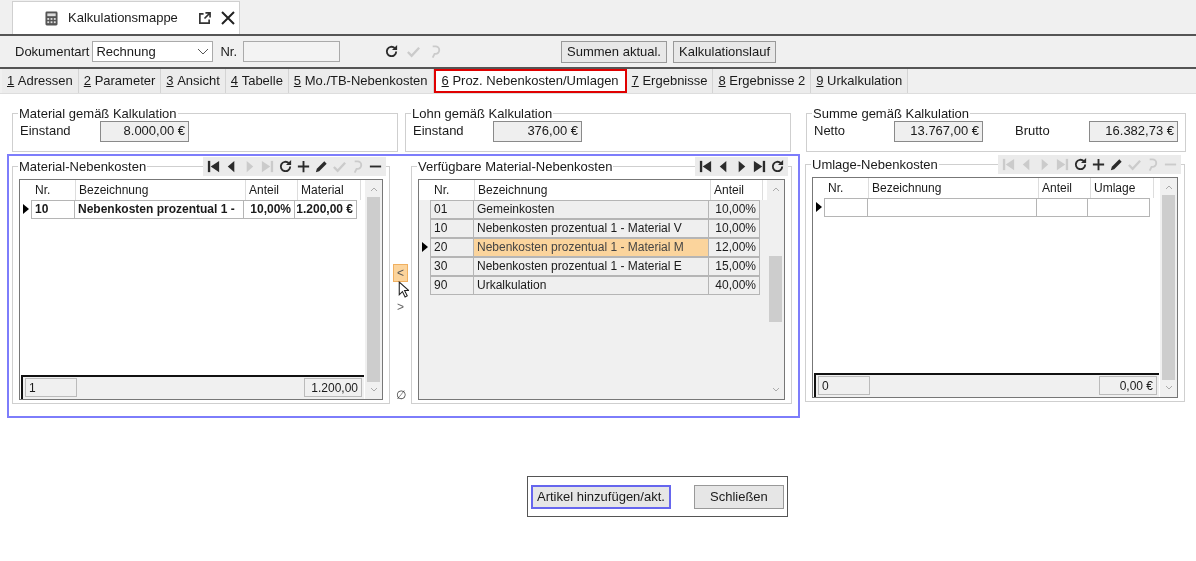  Describe the element at coordinates (515, 167) in the screenshot. I see `group-title: Verfügbare Material-Nebenkosten` at that location.